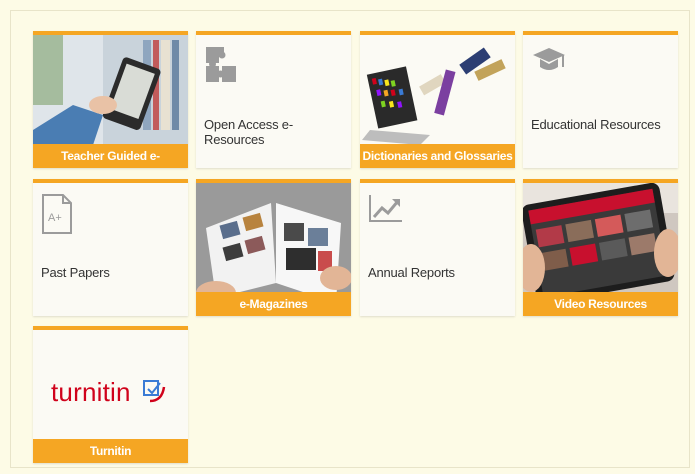  Describe the element at coordinates (75, 272) in the screenshot. I see `tile-label: Past Papers` at that location.